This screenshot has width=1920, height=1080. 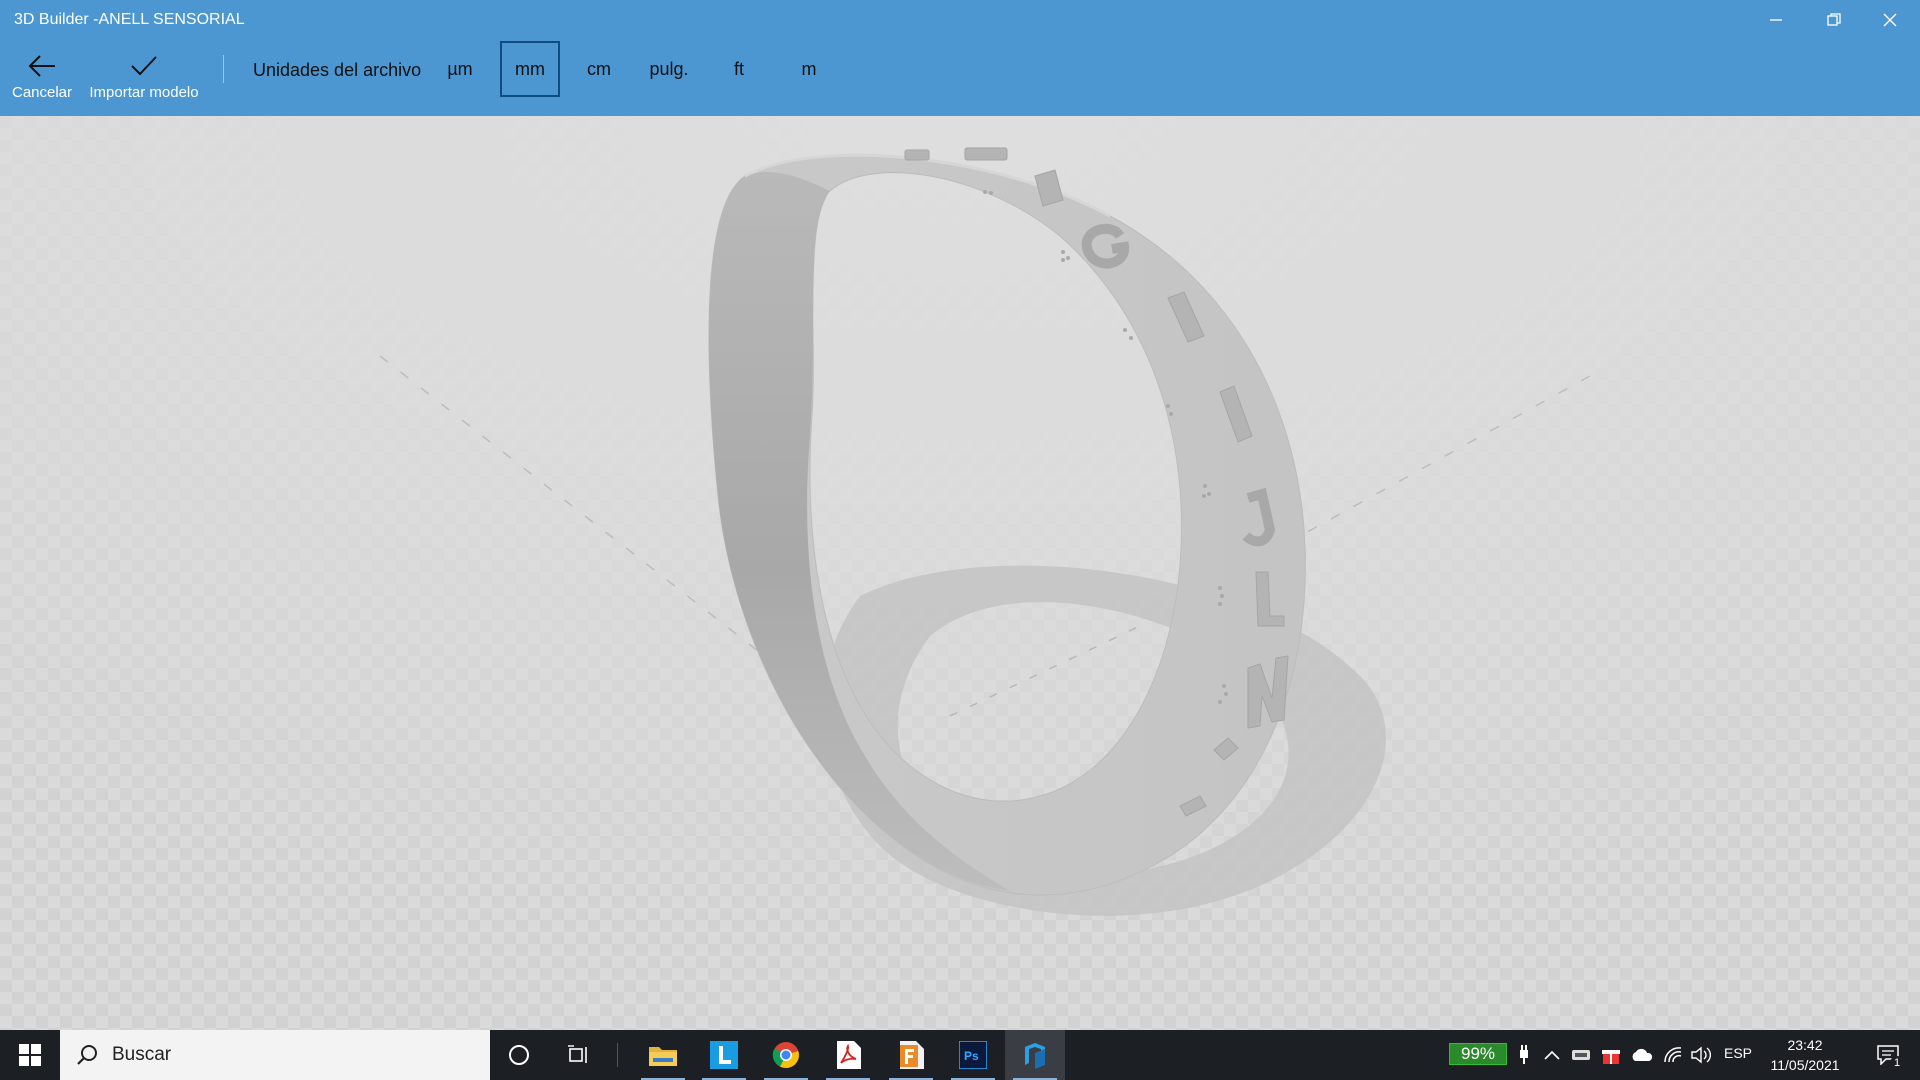 I want to click on task-view-button, so click(x=579, y=1055).